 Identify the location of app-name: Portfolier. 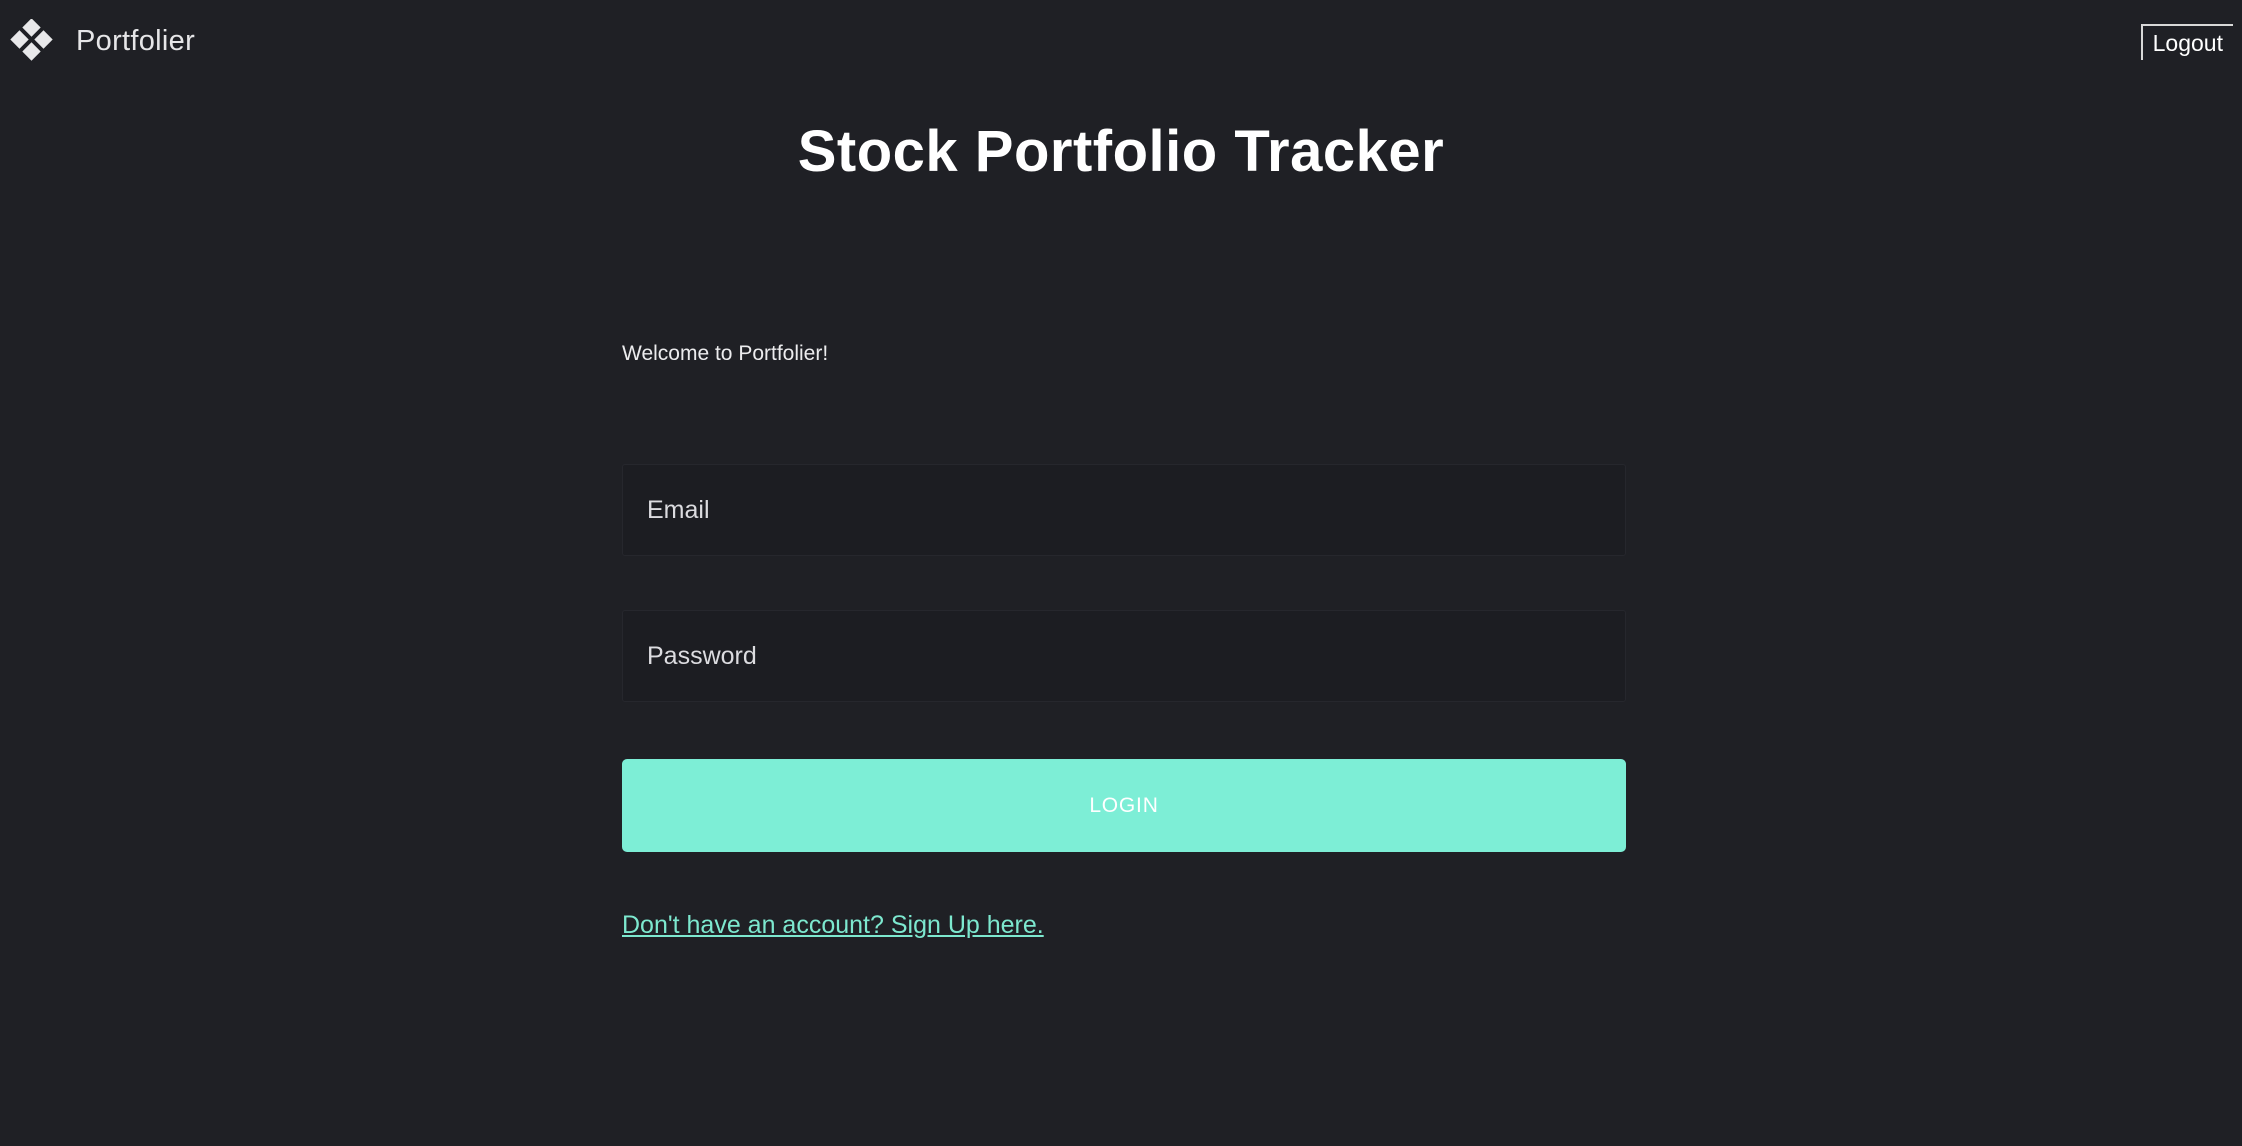
(136, 40).